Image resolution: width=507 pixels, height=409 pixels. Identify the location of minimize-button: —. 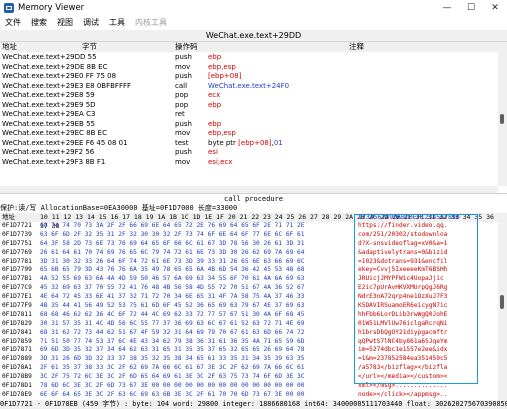
(447, 8).